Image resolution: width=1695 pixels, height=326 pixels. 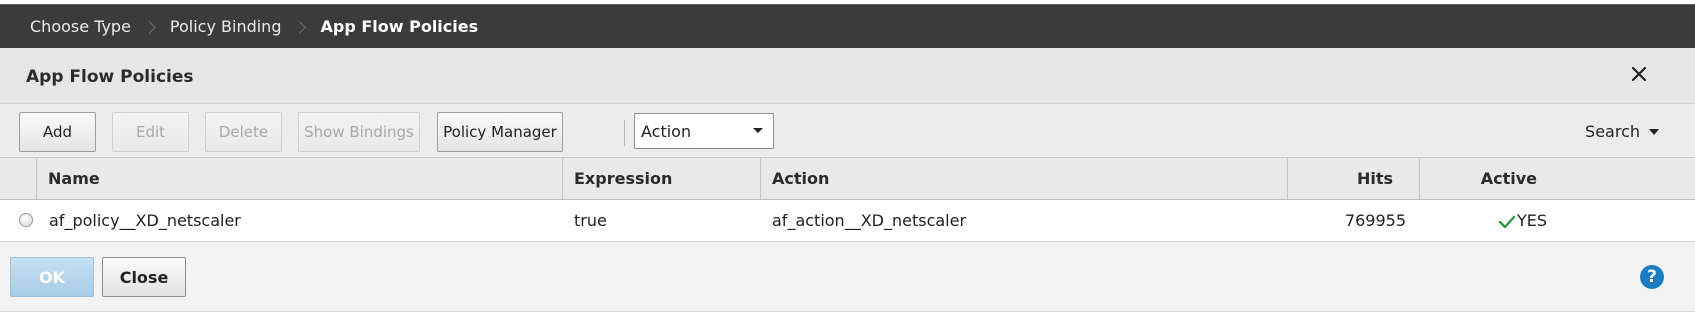 I want to click on column-header-hits: Hits, so click(x=1375, y=178).